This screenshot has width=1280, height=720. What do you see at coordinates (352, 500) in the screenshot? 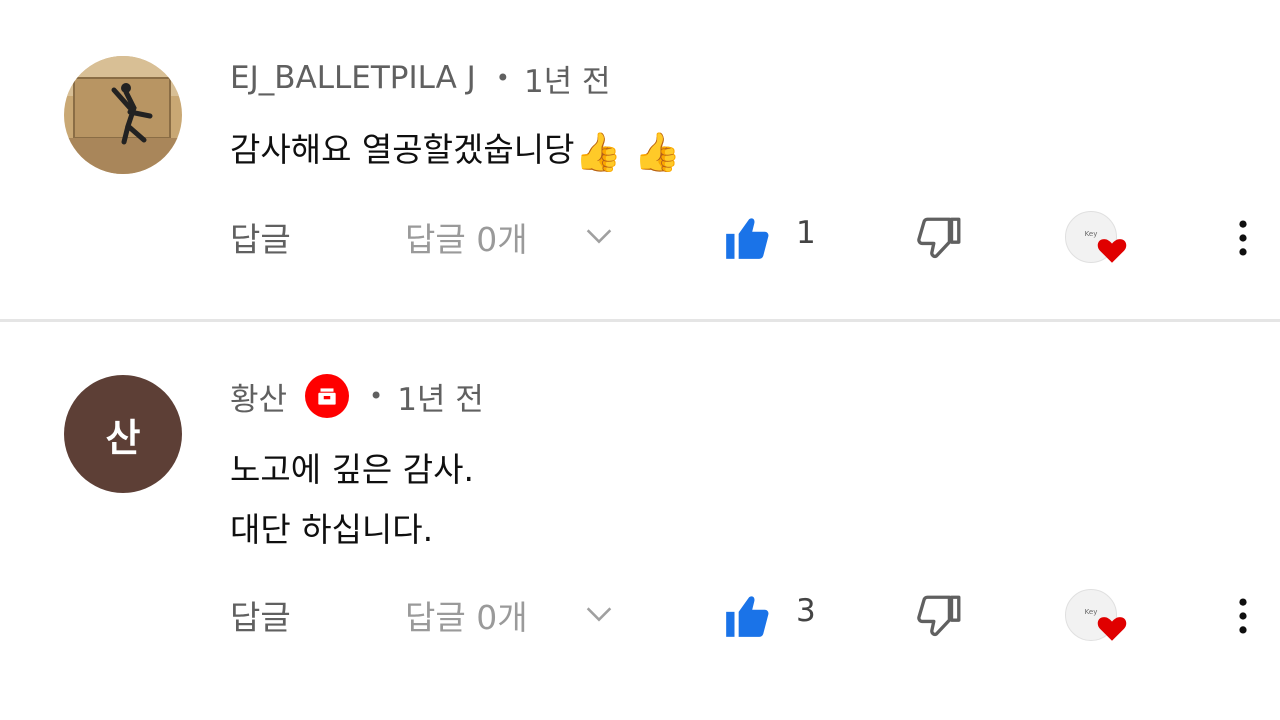
I see `comment-text: 노고에 깊은 감사. 대단 하십니다.` at bounding box center [352, 500].